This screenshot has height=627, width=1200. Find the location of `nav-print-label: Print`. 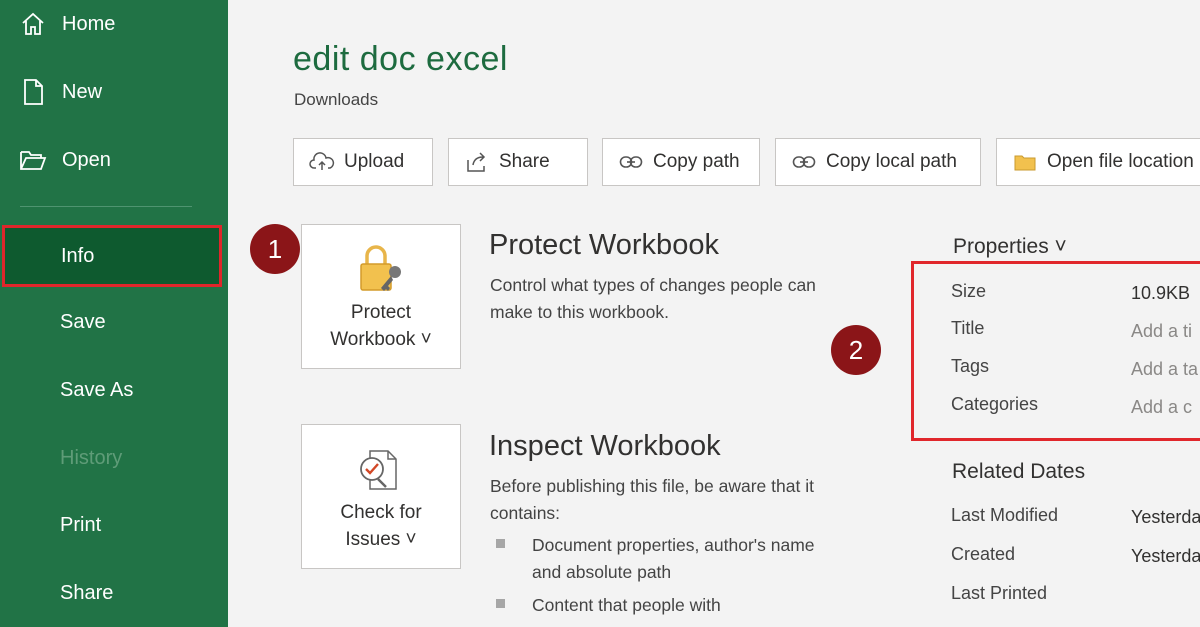

nav-print-label: Print is located at coordinates (81, 524).